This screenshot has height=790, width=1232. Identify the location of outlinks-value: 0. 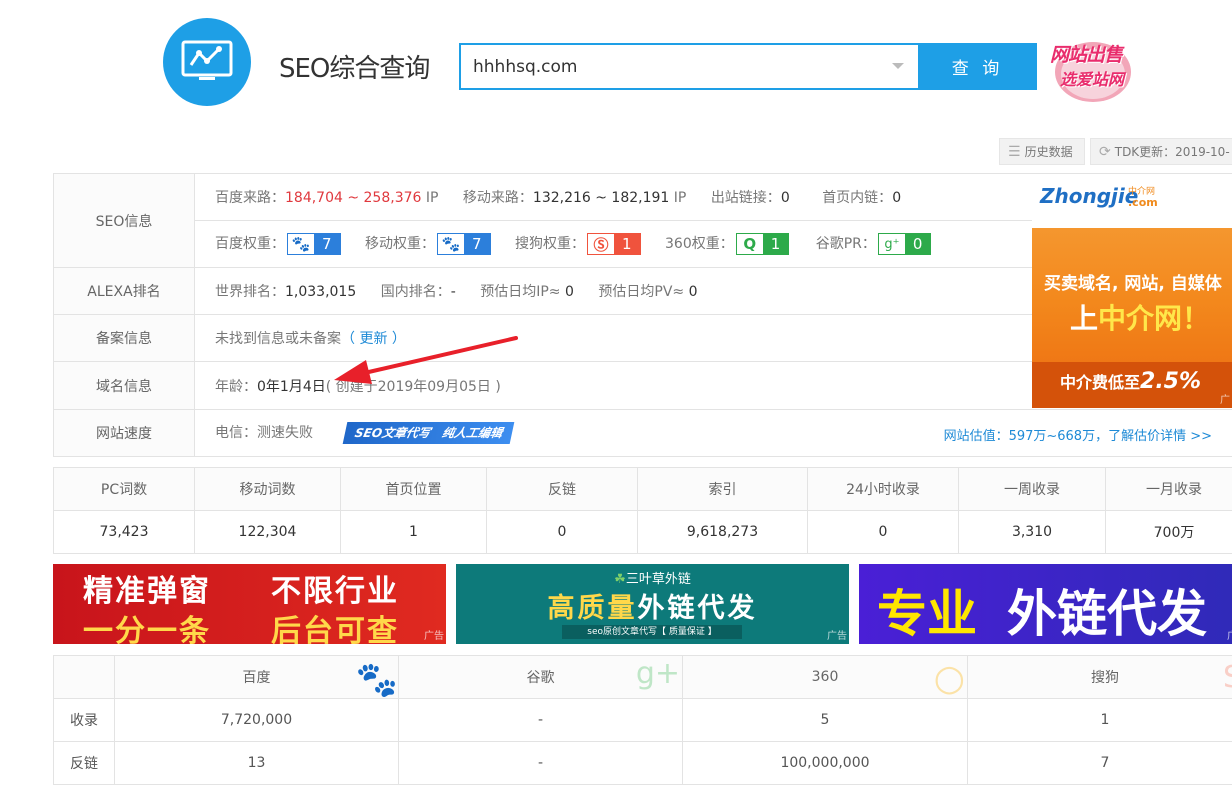
(785, 198).